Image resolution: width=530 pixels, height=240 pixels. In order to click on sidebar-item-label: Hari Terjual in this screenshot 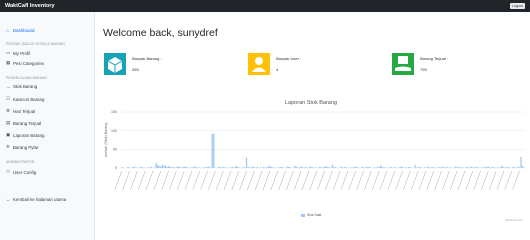, I will do `click(24, 111)`.